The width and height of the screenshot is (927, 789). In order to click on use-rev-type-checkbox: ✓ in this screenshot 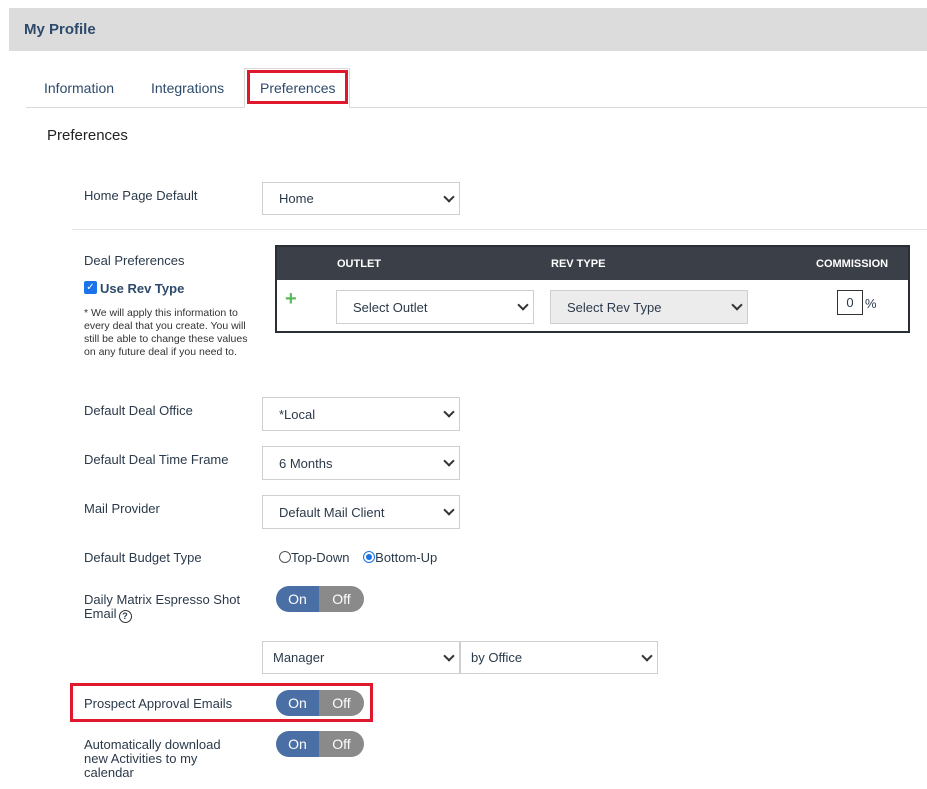, I will do `click(90, 287)`.